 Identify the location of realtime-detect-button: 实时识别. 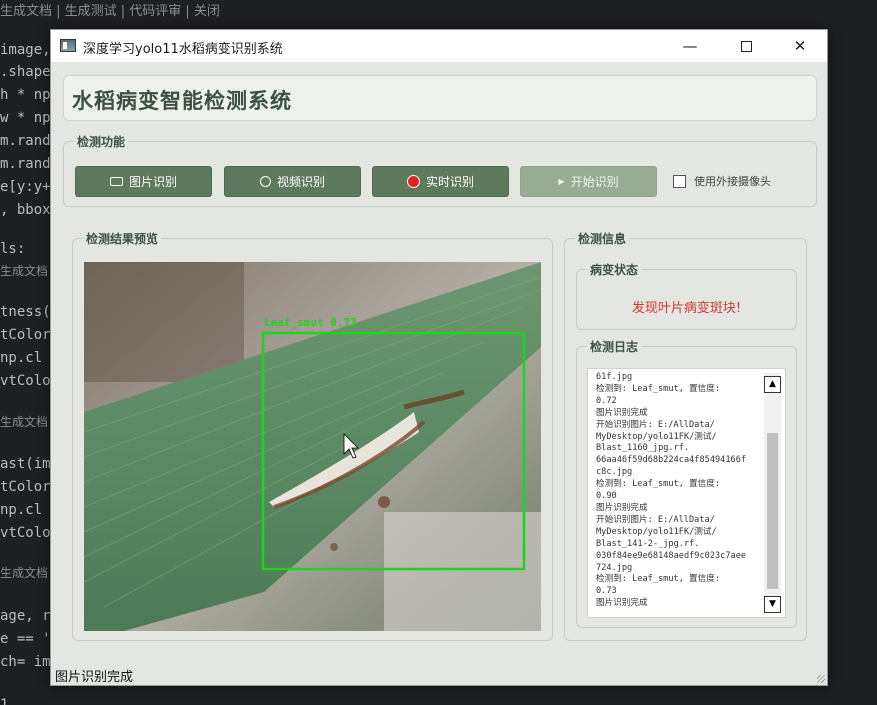
(440, 181).